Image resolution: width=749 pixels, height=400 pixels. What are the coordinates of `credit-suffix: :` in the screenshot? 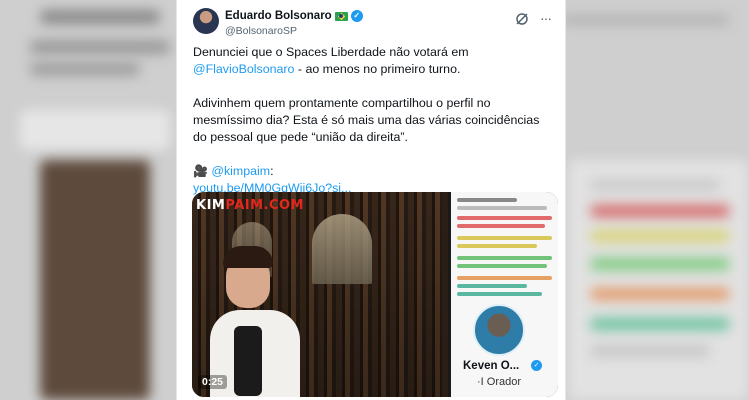 It's located at (272, 171).